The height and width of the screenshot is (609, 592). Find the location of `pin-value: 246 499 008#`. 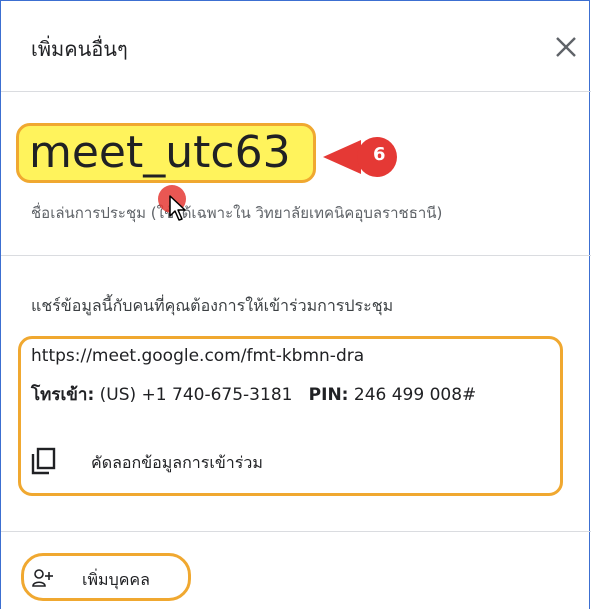

pin-value: 246 499 008# is located at coordinates (415, 395).